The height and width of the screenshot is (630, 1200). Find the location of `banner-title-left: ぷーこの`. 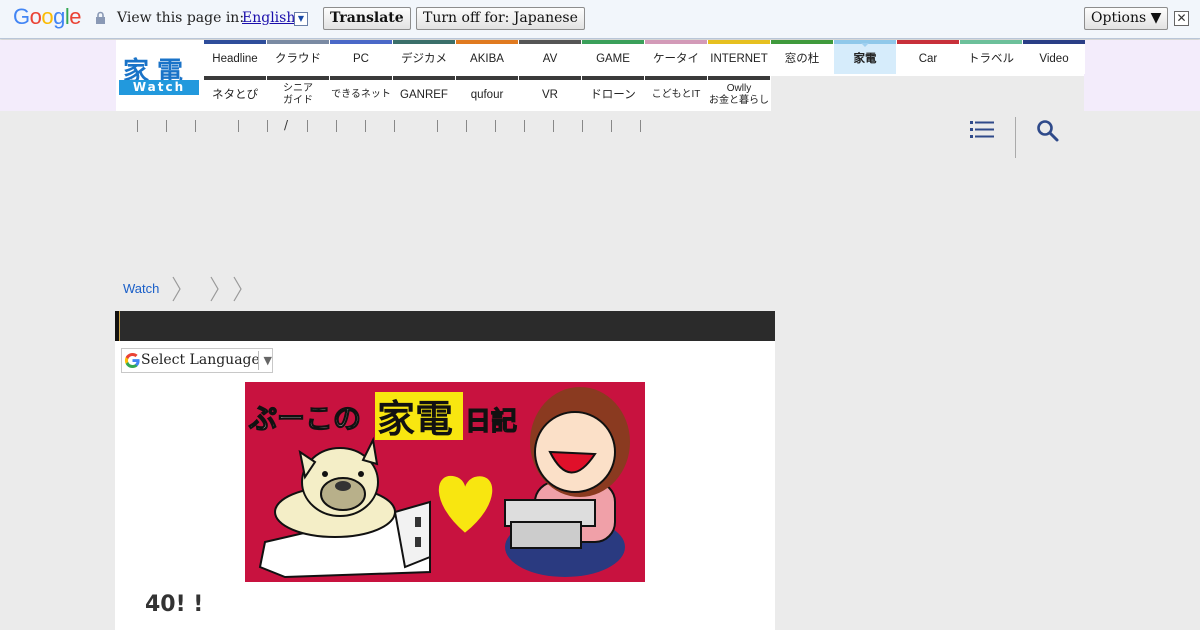

banner-title-left: ぷーこの is located at coordinates (304, 418).